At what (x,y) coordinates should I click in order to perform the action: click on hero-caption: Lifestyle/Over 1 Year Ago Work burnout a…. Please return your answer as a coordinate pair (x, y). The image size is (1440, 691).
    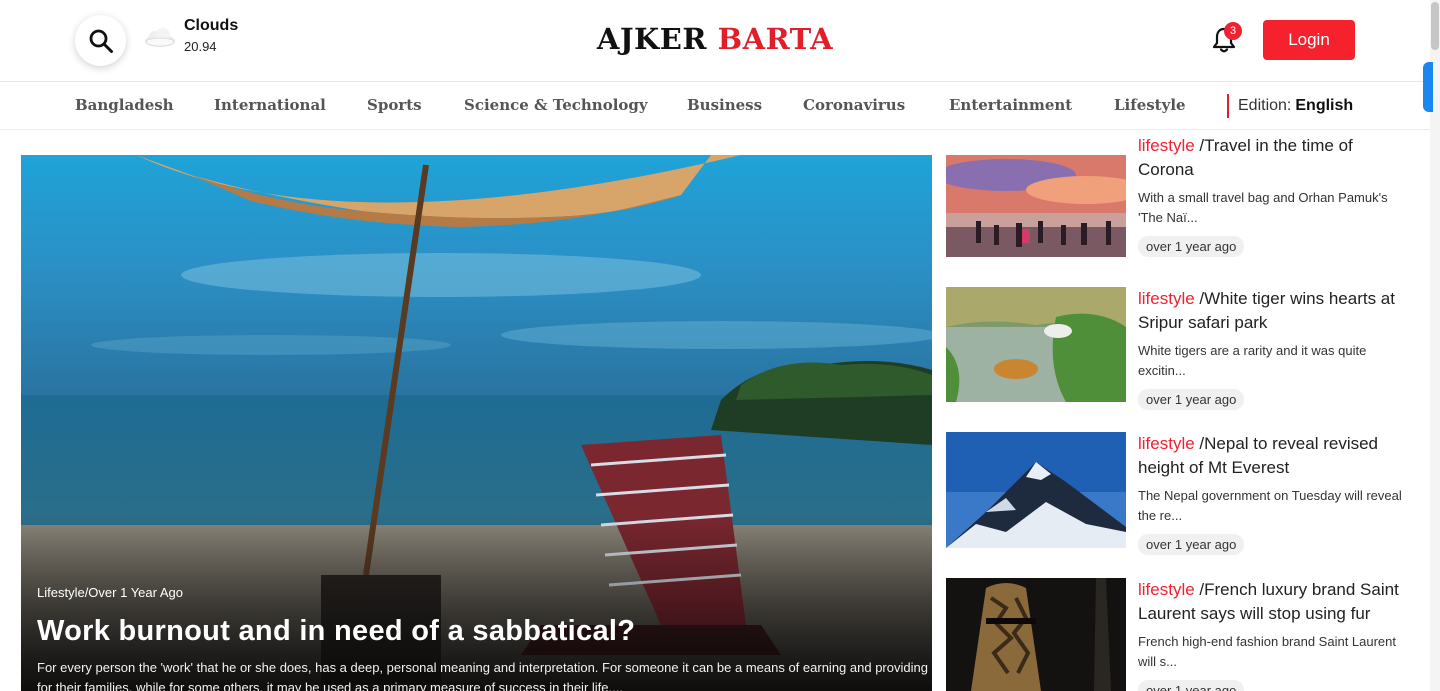
    Looking at the image, I should click on (484, 638).